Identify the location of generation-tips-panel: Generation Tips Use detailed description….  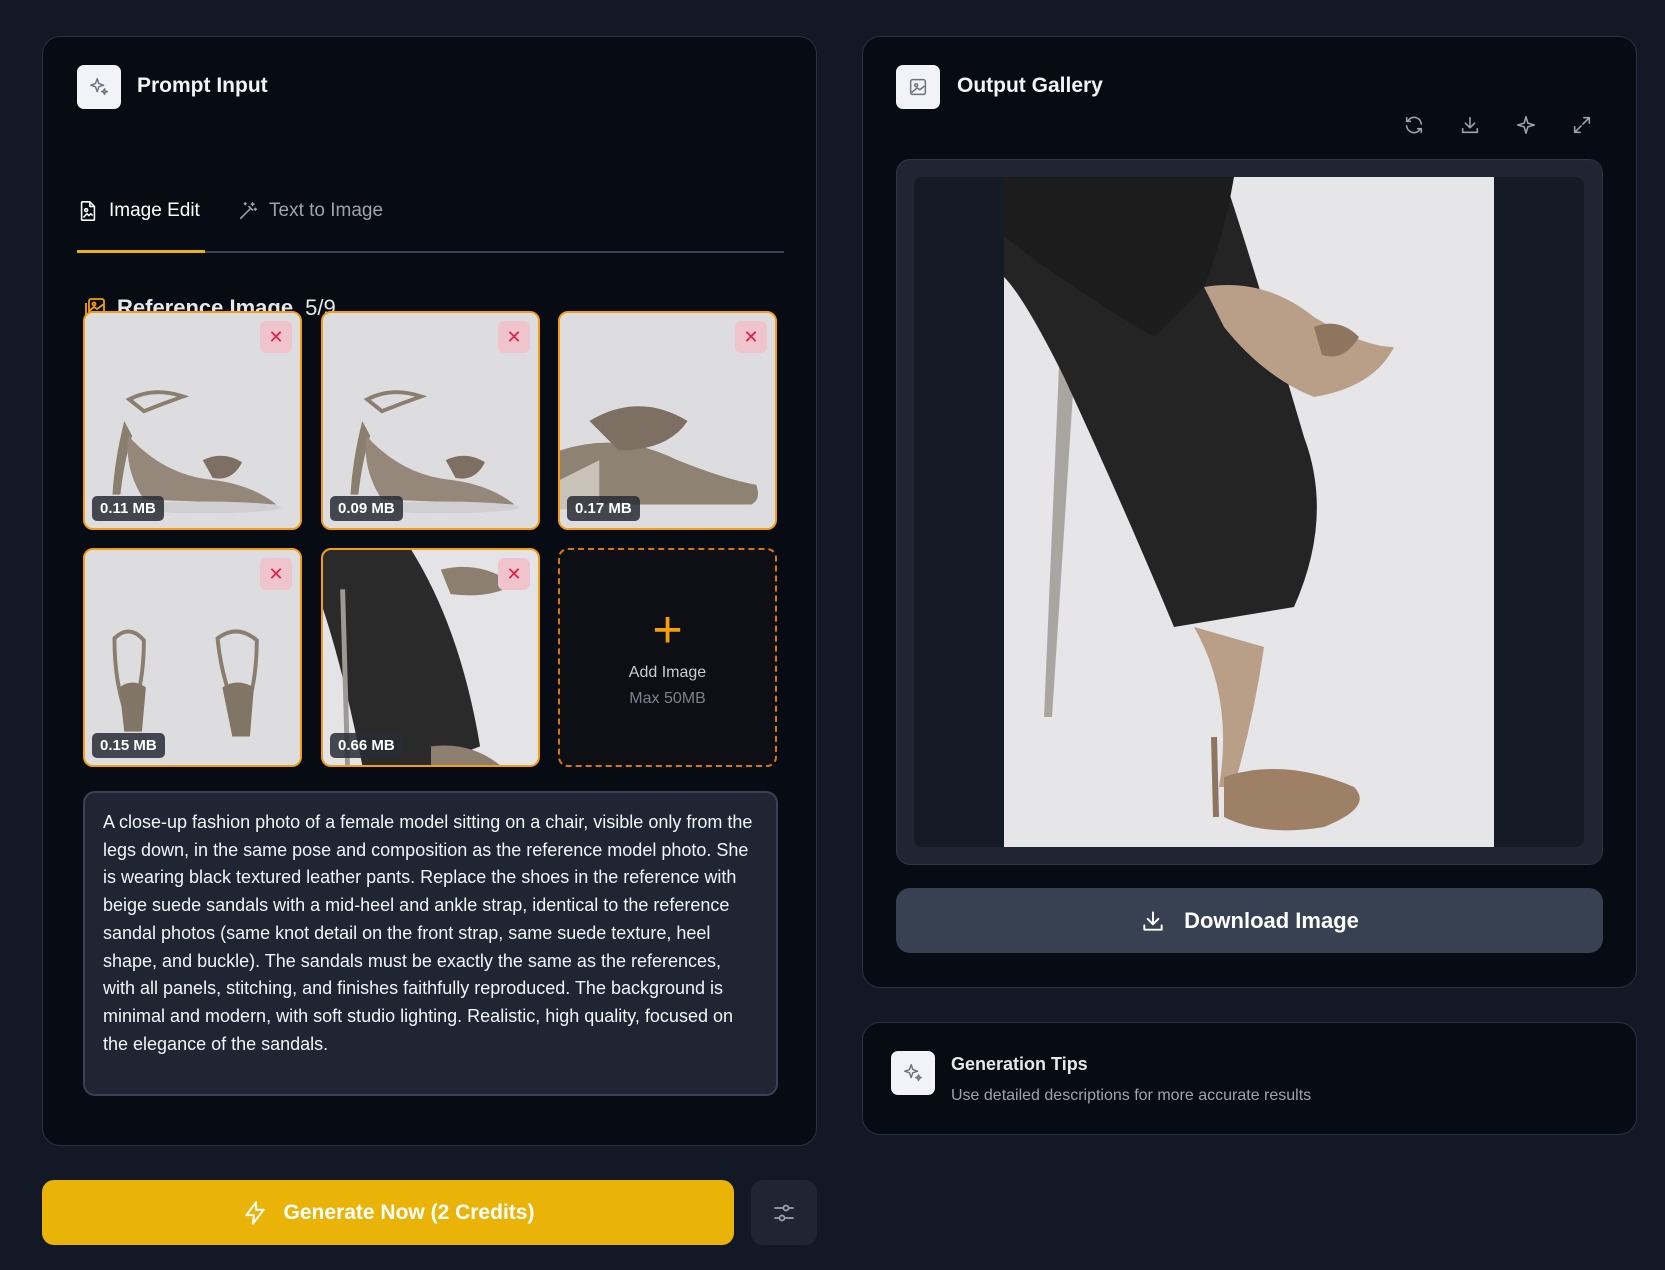
(1249, 1078).